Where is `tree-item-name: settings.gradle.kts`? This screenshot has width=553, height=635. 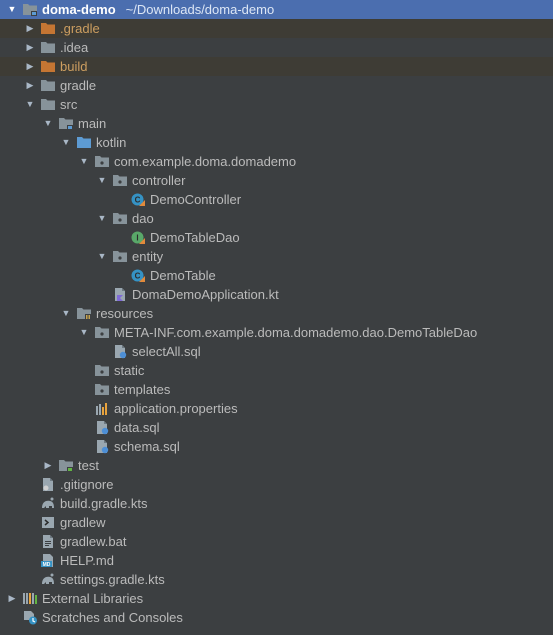
tree-item-name: settings.gradle.kts is located at coordinates (112, 579).